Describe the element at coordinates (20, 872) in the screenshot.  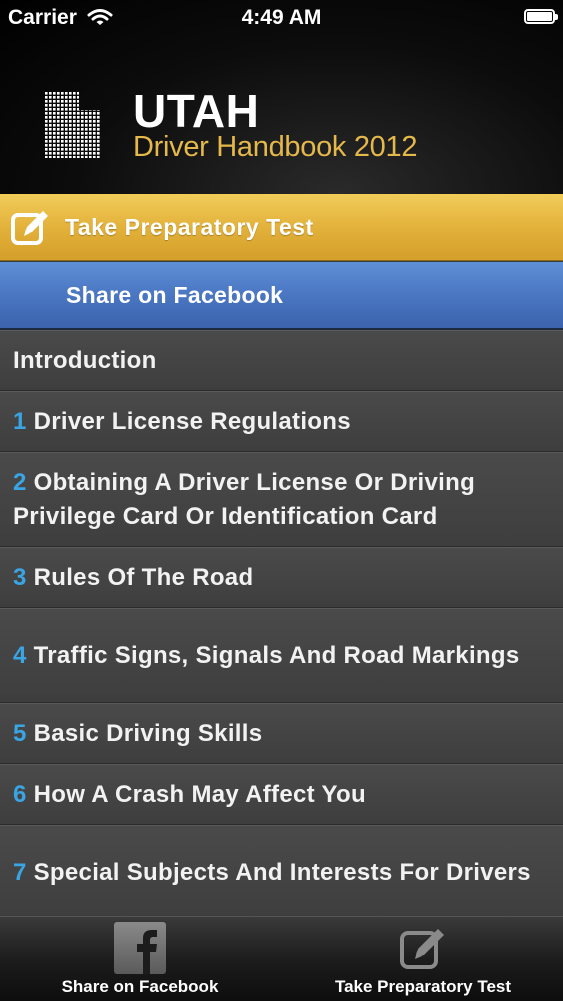
I see `chapter-number: 7` at that location.